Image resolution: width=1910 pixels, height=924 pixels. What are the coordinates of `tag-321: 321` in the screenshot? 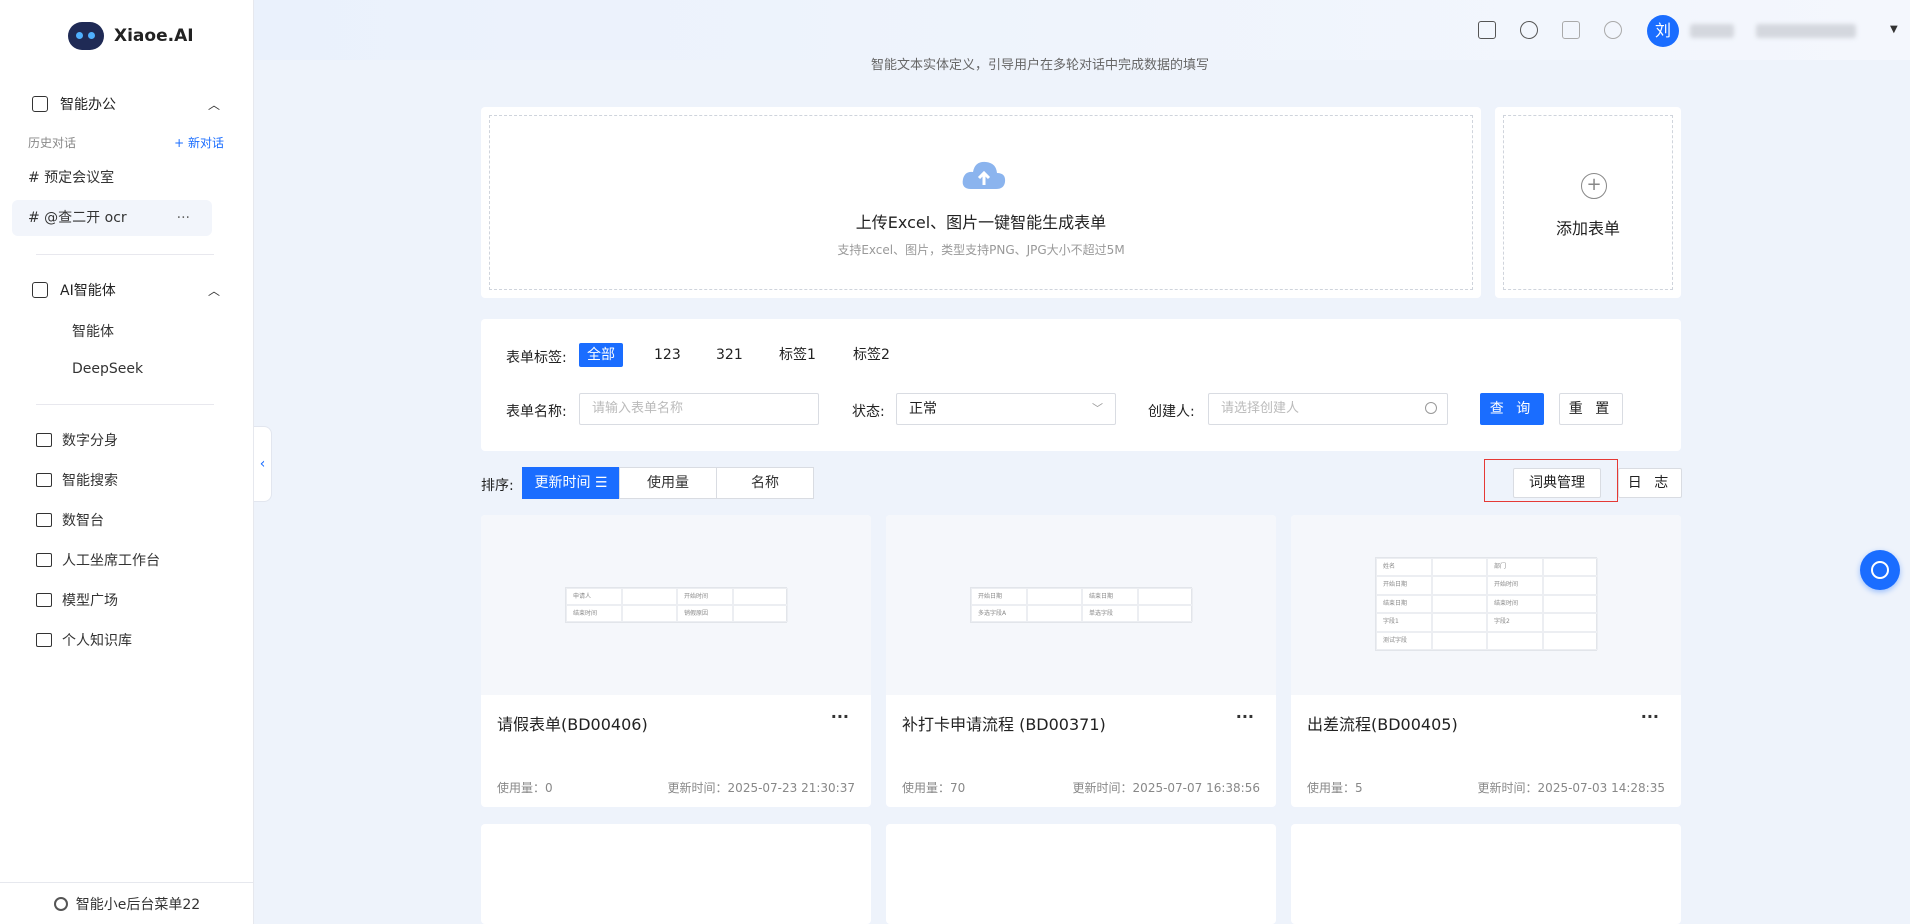 It's located at (729, 355).